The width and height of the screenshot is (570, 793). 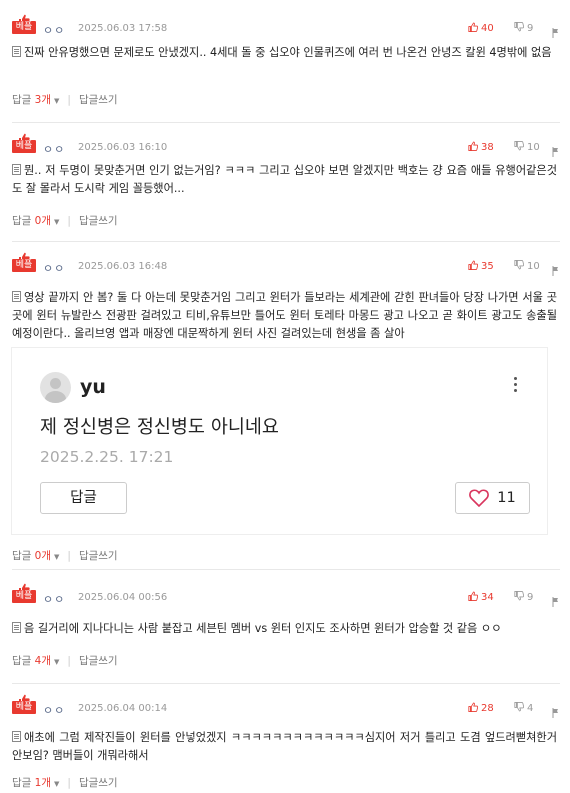 I want to click on embed-date: 2025.2.25. 17:21, so click(x=107, y=457).